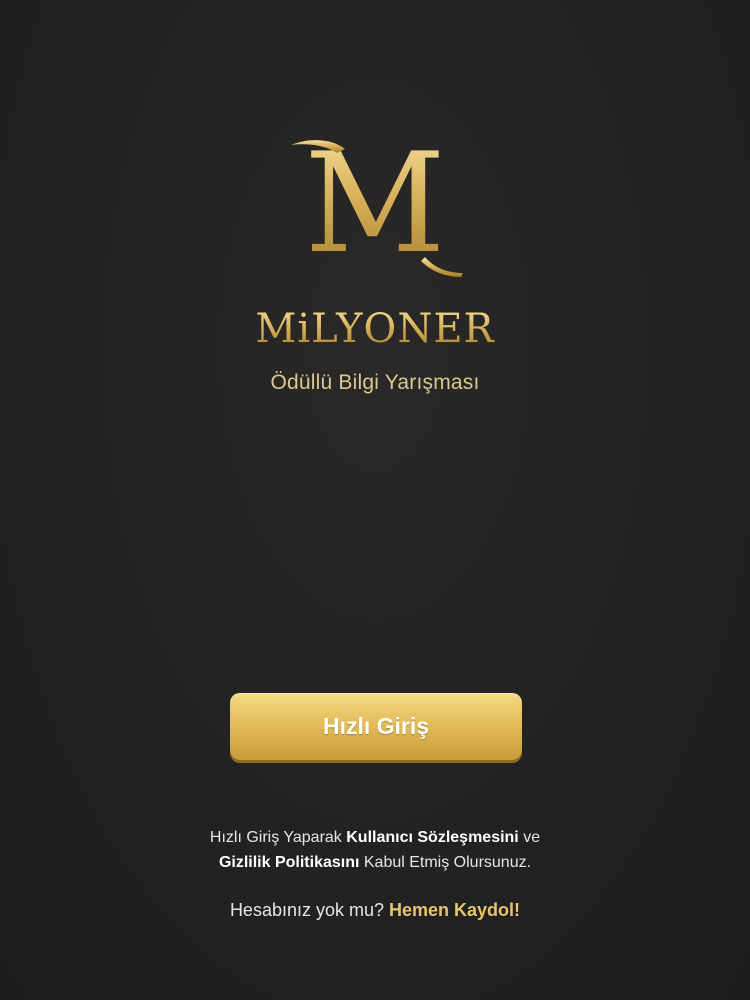 This screenshot has height=1000, width=750. I want to click on signup-link: Hemen Kaydol!, so click(454, 910).